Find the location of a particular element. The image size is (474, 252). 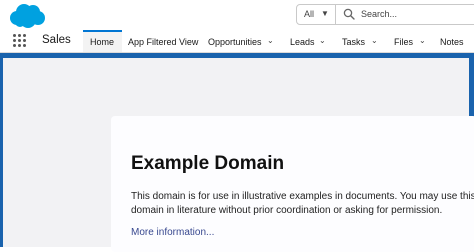

tab-app-filtered-view: App Filtered View is located at coordinates (162, 41).